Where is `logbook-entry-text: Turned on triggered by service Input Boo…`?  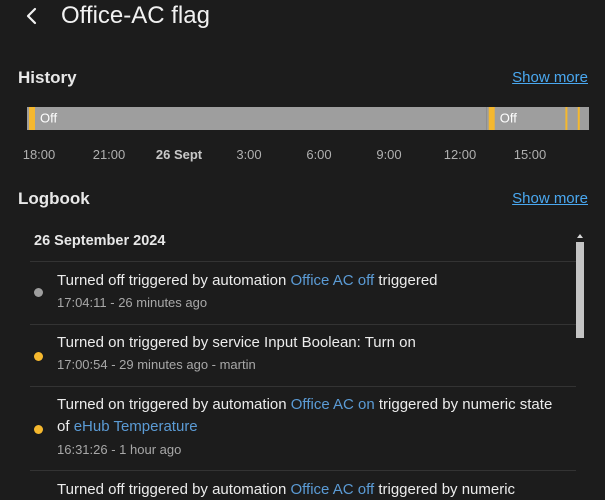
logbook-entry-text: Turned on triggered by service Input Boo… is located at coordinates (236, 342).